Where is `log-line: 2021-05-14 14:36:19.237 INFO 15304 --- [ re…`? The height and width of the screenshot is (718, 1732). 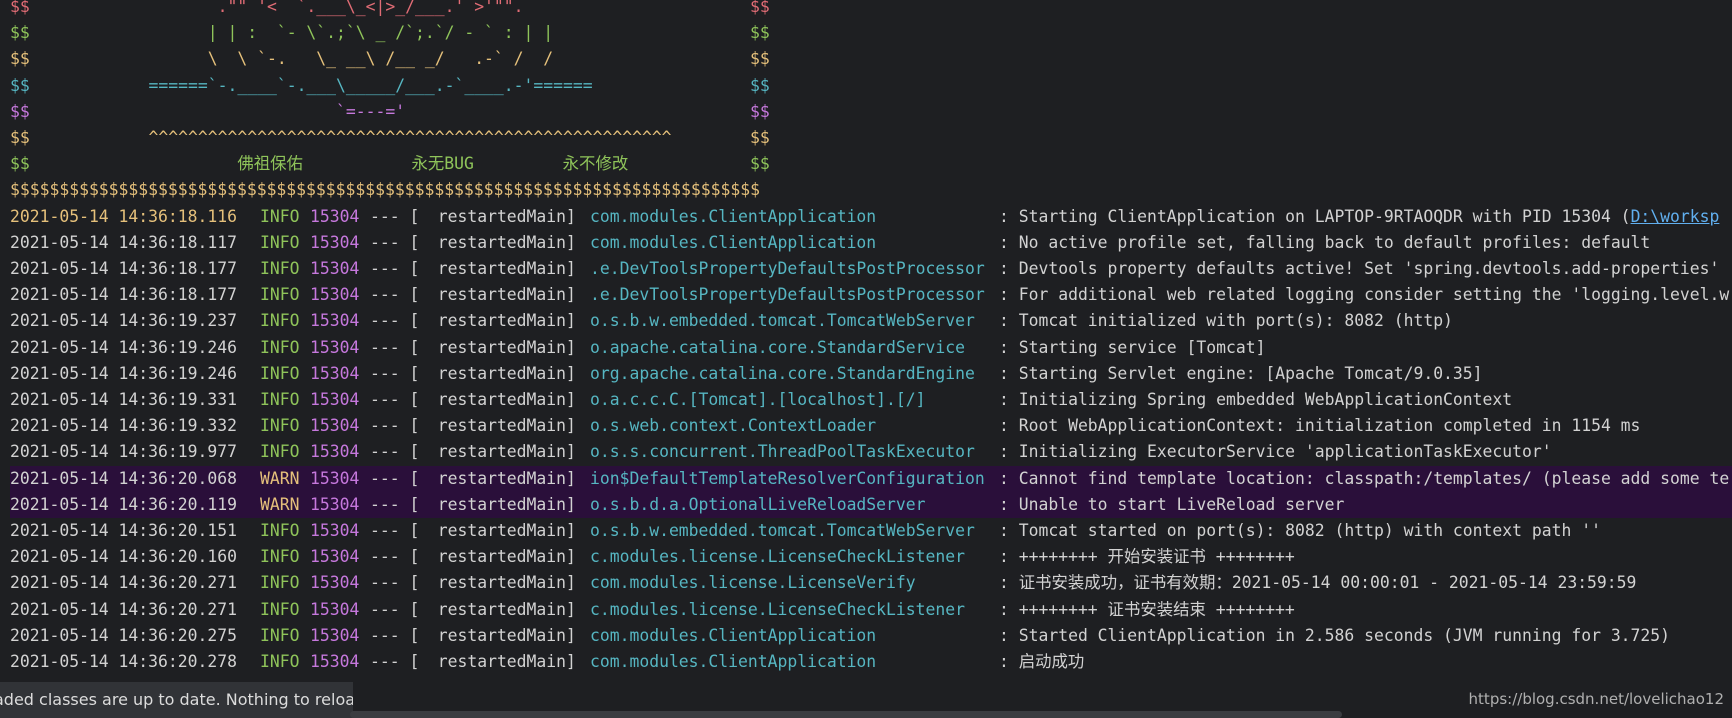
log-line: 2021-05-14 14:36:19.237 INFO 15304 --- [ re… is located at coordinates (866, 321).